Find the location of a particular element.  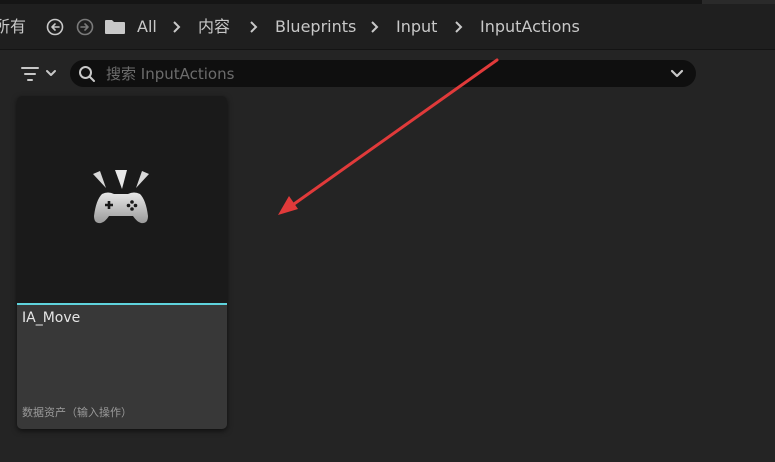

breadcrumb-item-blueprints: Blueprints is located at coordinates (315, 26).